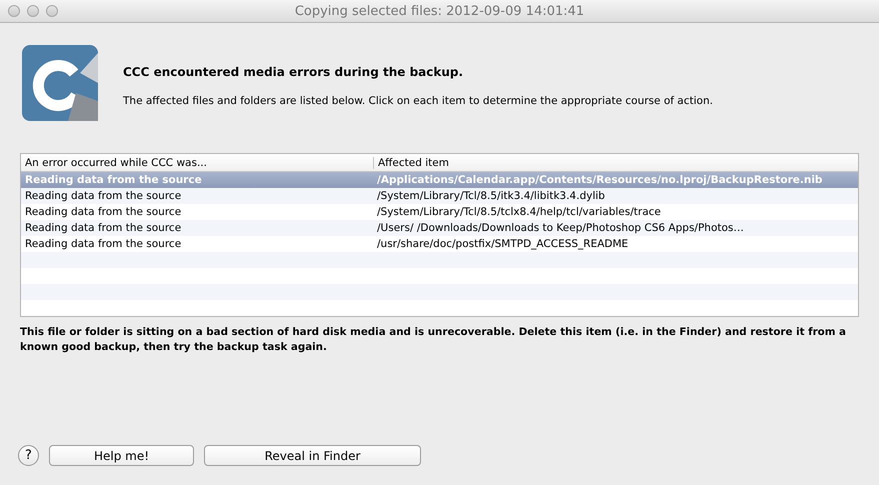 The image size is (879, 485). What do you see at coordinates (293, 72) in the screenshot?
I see `dialog-heading: CCC encountered media errors during the backup.` at bounding box center [293, 72].